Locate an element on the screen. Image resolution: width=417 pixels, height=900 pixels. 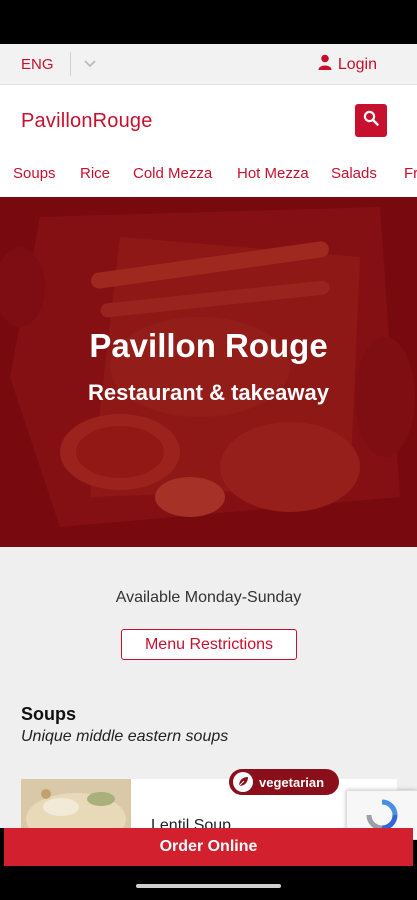
category-salads: Salads is located at coordinates (354, 173).